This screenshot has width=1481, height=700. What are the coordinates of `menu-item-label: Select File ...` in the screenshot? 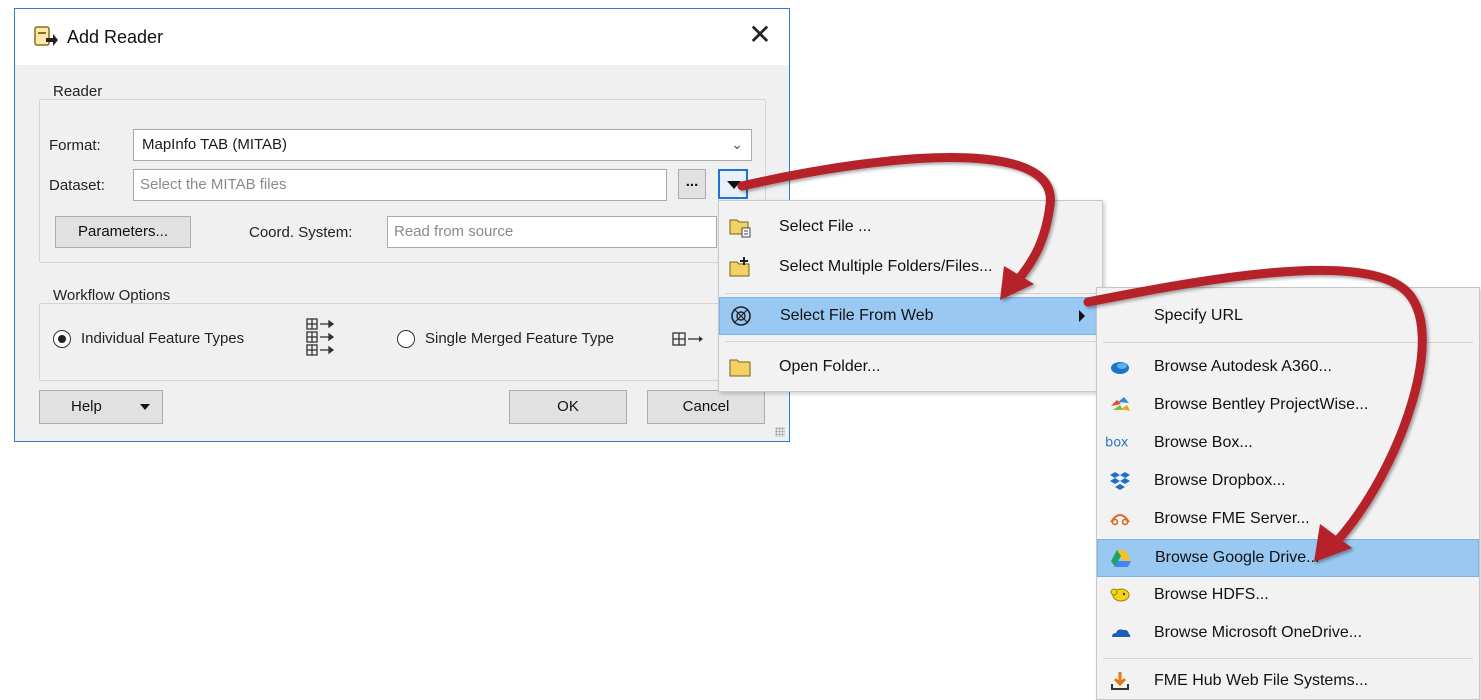 It's located at (825, 226).